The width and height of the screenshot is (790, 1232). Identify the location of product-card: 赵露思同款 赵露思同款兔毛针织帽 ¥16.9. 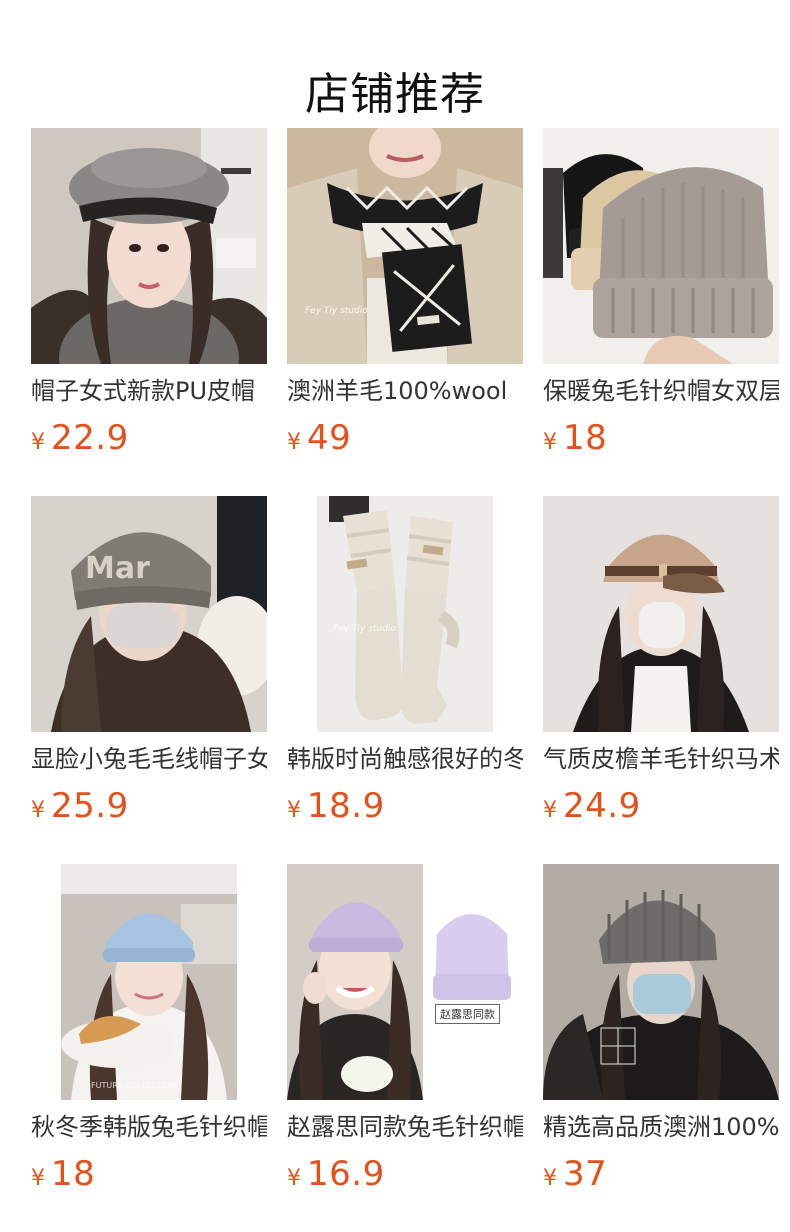
(405, 1029).